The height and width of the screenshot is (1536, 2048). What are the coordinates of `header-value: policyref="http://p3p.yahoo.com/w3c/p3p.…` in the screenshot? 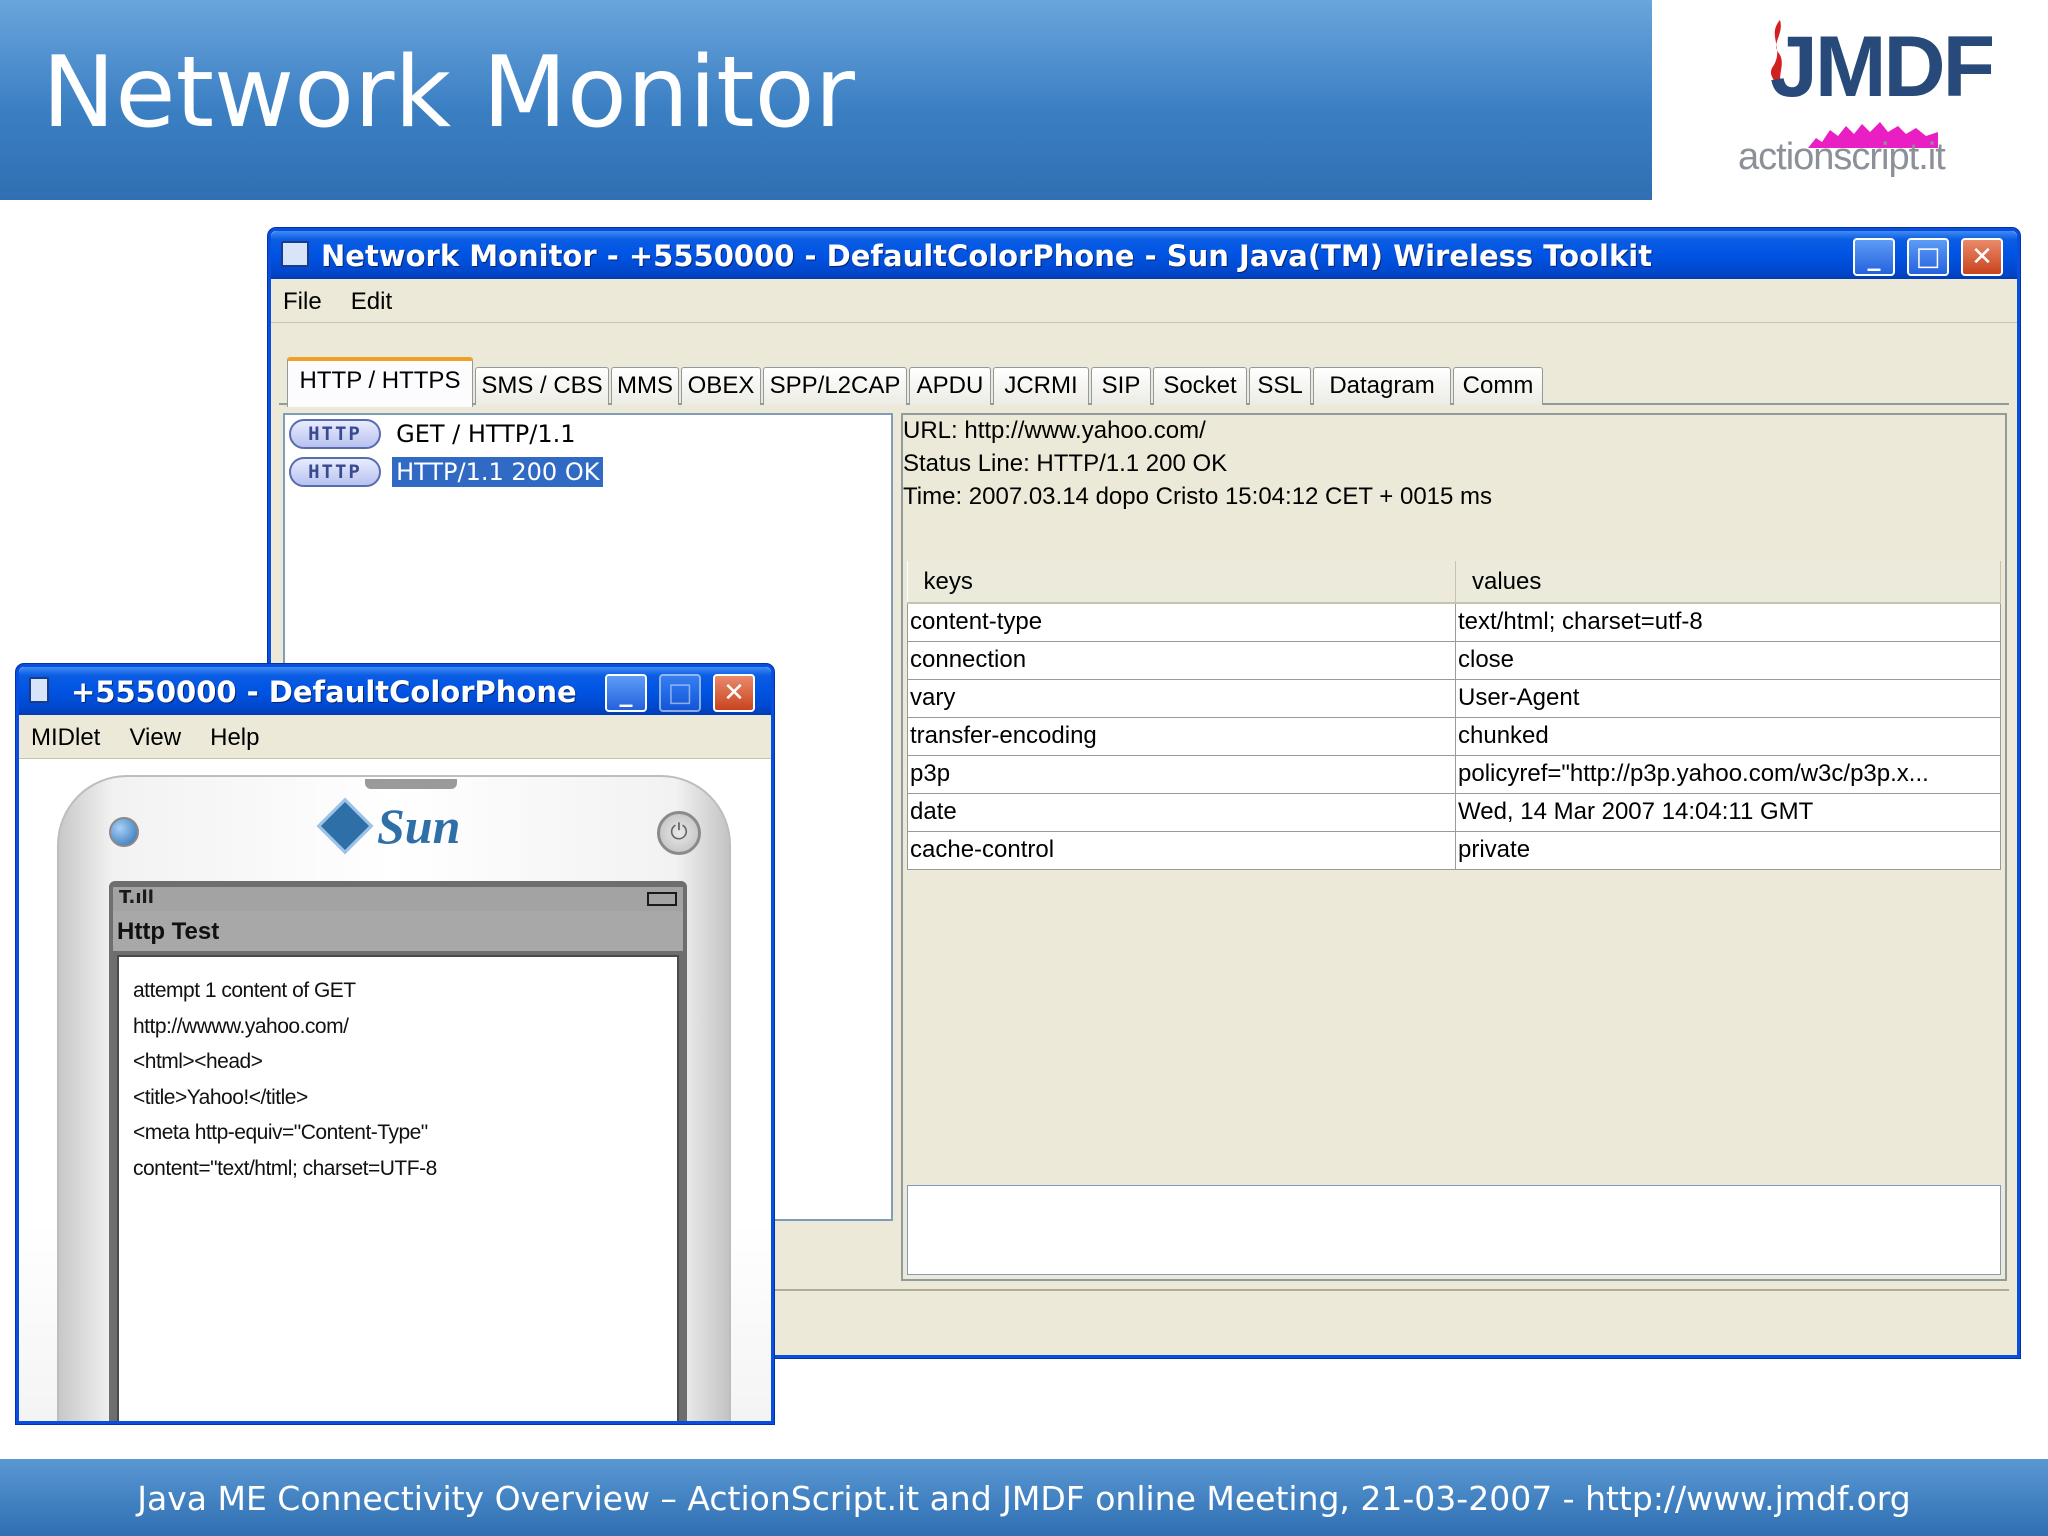 It's located at (1728, 774).